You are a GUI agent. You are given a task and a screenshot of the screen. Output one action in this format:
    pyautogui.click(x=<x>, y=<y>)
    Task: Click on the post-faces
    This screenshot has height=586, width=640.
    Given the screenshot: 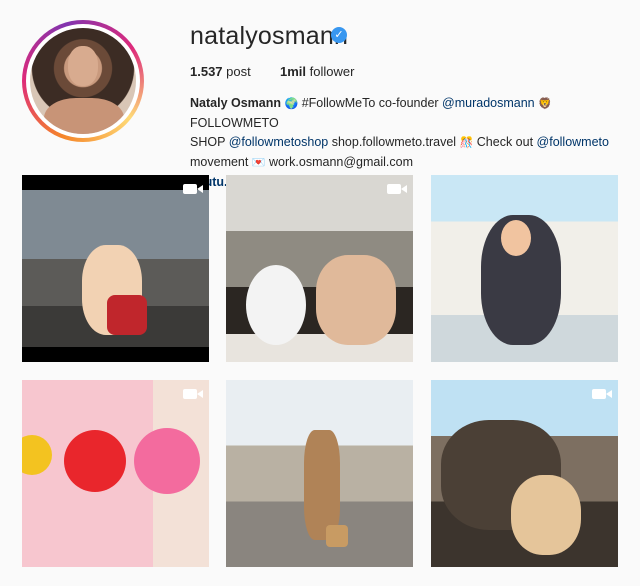 What is the action you would take?
    pyautogui.click(x=356, y=300)
    